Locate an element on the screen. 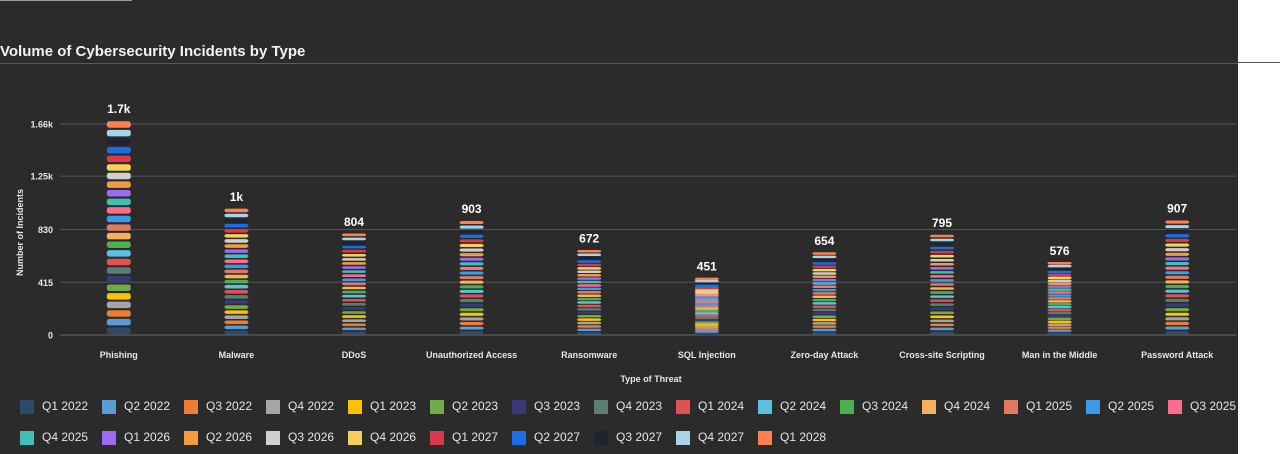 Image resolution: width=1280 pixels, height=454 pixels. legend-label: Q2 2026 is located at coordinates (229, 437).